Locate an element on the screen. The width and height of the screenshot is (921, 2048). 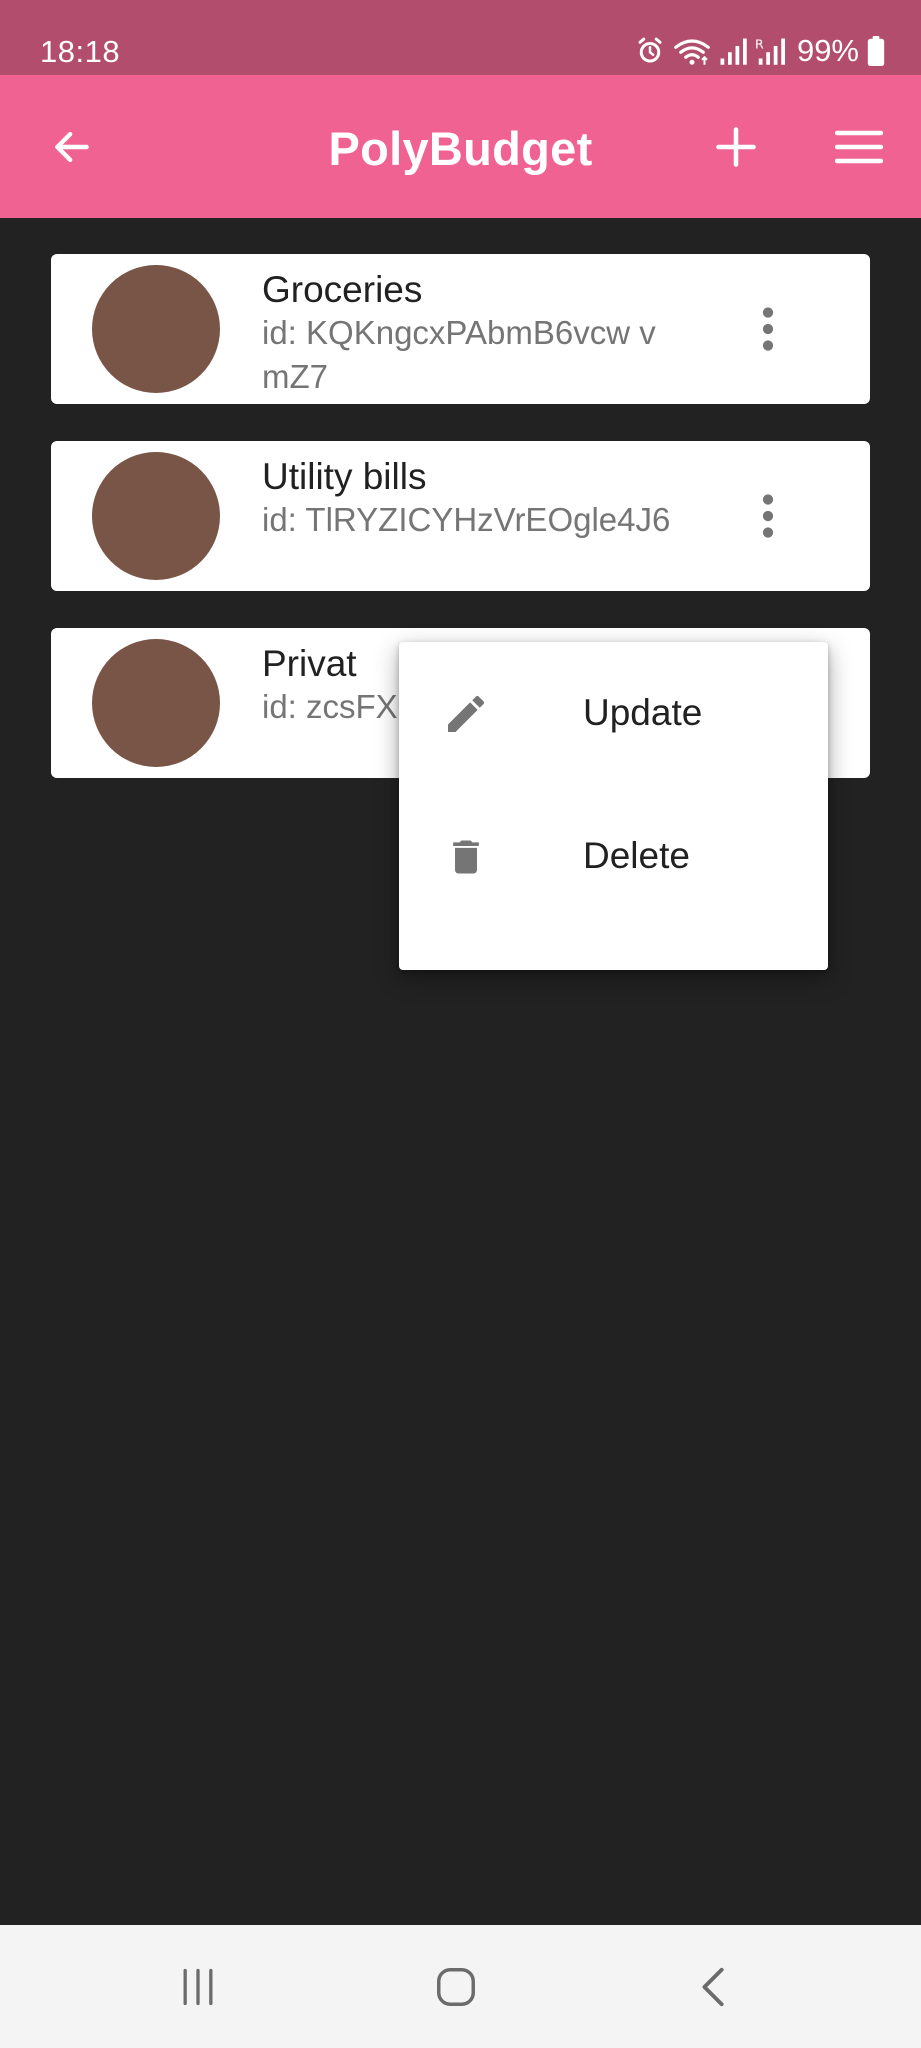
context-menu: Update Delete is located at coordinates (613, 806).